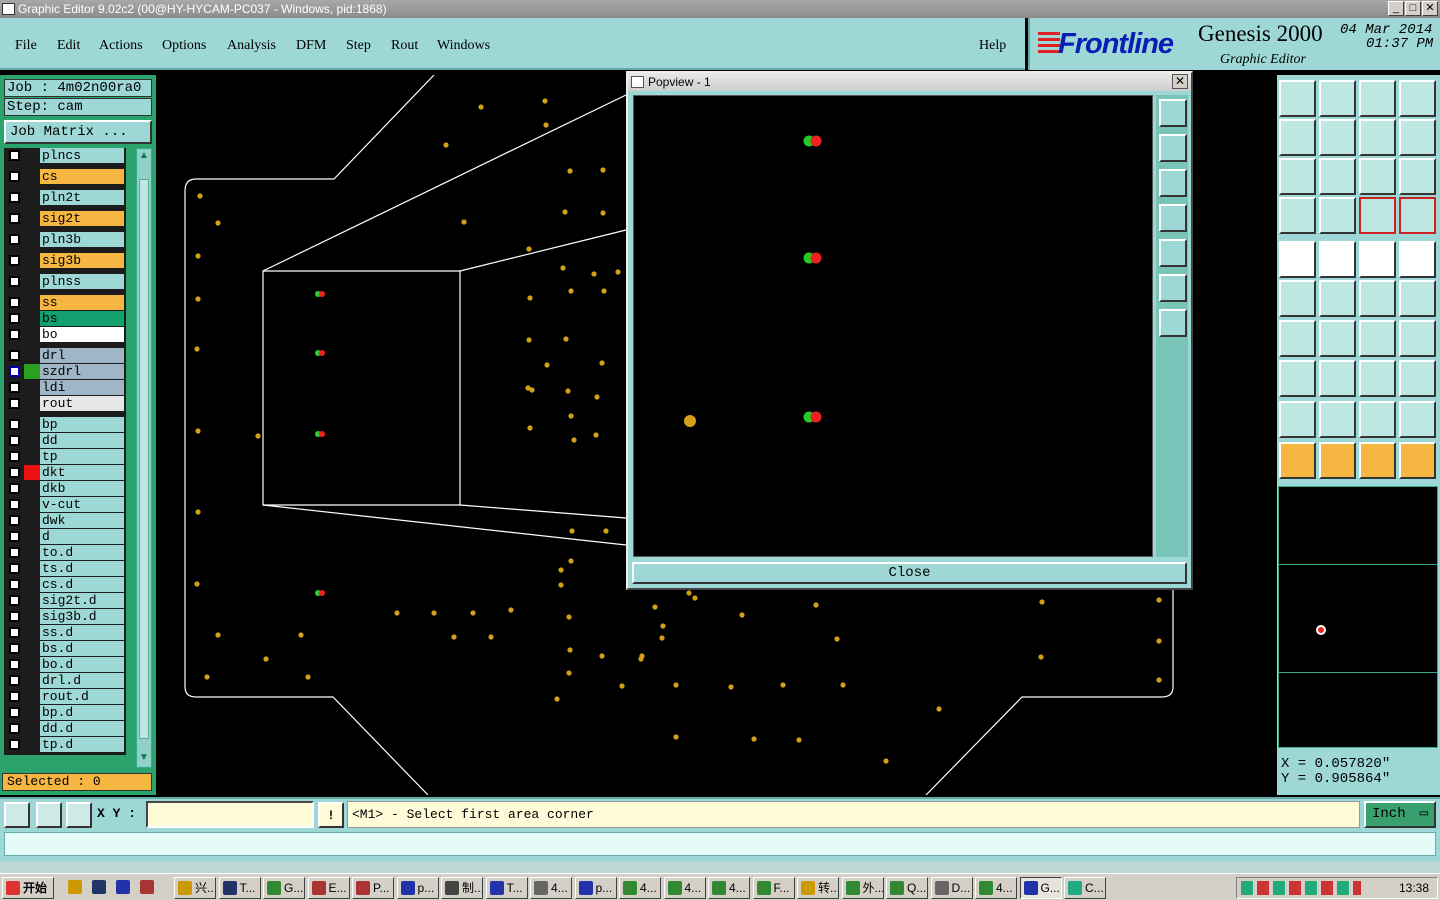 The image size is (1440, 900). Describe the element at coordinates (65, 318) in the screenshot. I see `layer-row-bs: bs` at that location.